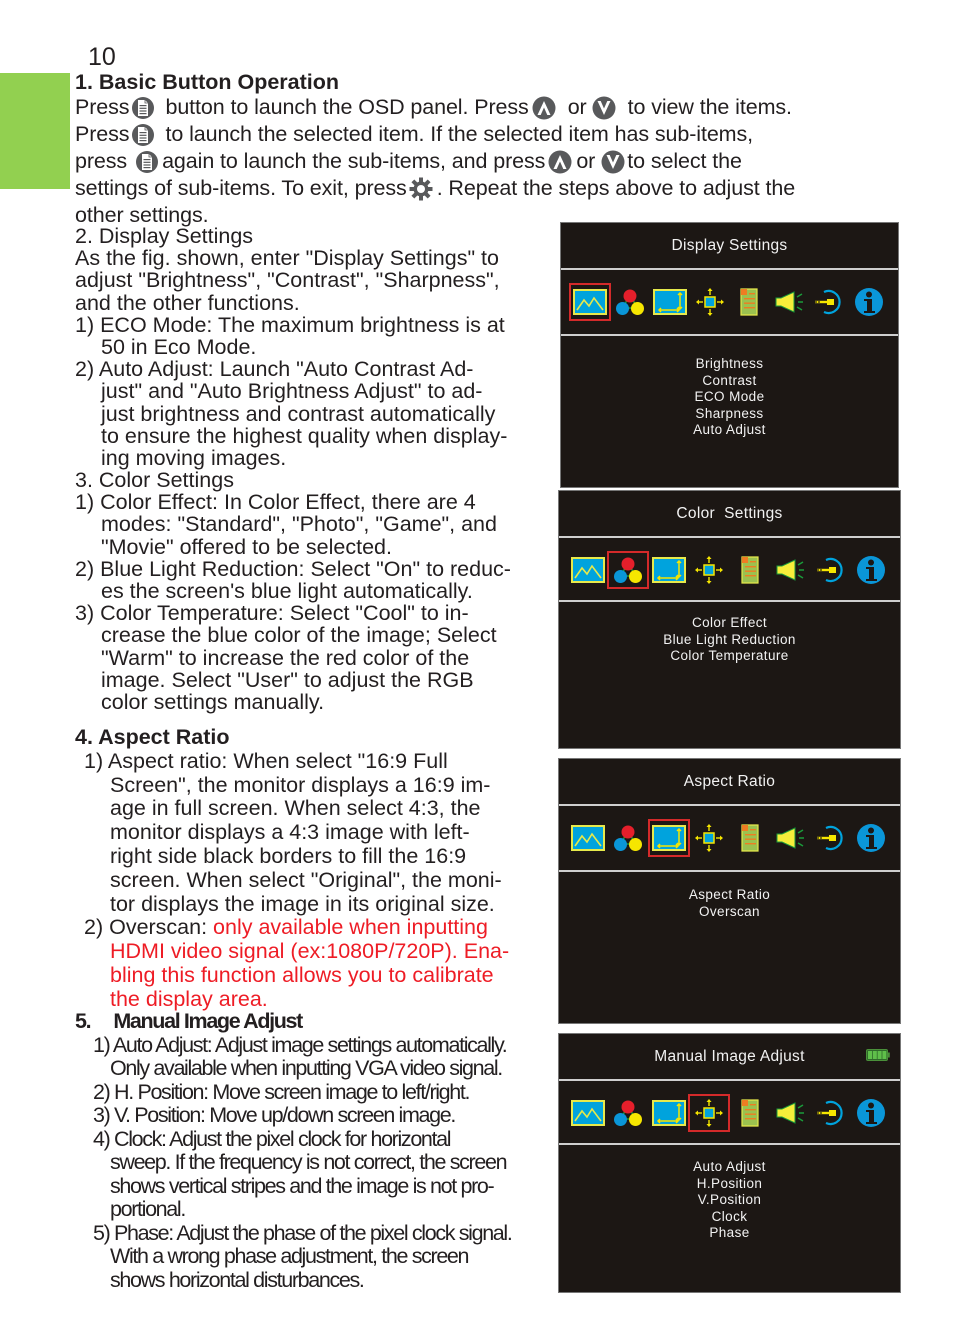 The image size is (954, 1331). Describe the element at coordinates (35, 131) in the screenshot. I see `chapter-tab` at that location.